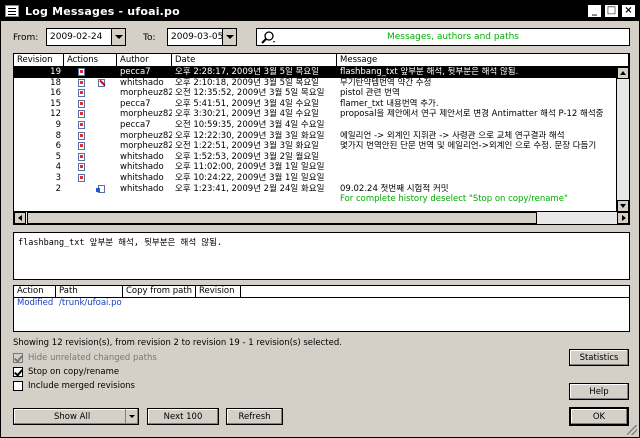 The height and width of the screenshot is (438, 640). I want to click on from-date-value: 2009-02-24, so click(76, 37).